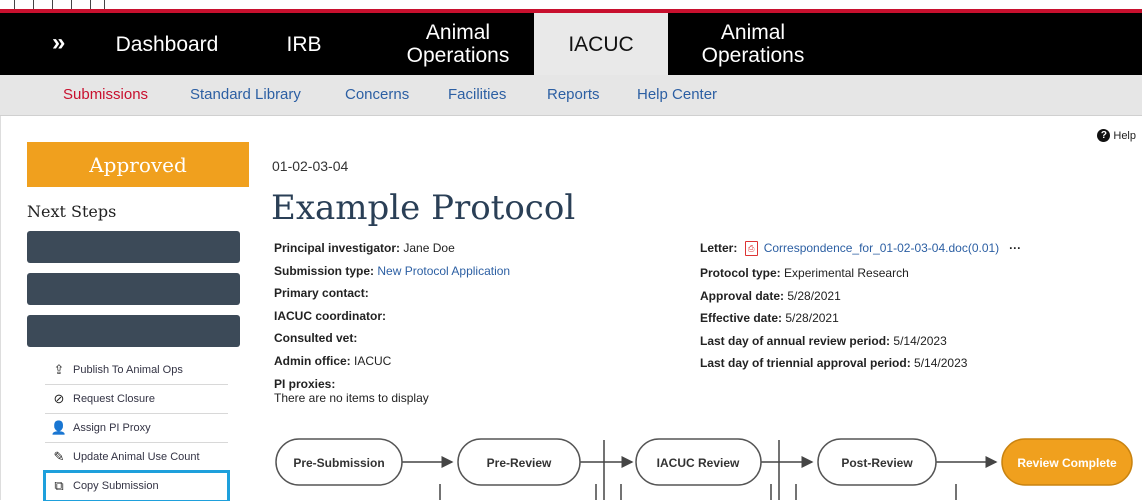 The width and height of the screenshot is (1142, 501). Describe the element at coordinates (443, 271) in the screenshot. I see `submission-type-link: New Protocol Application` at that location.